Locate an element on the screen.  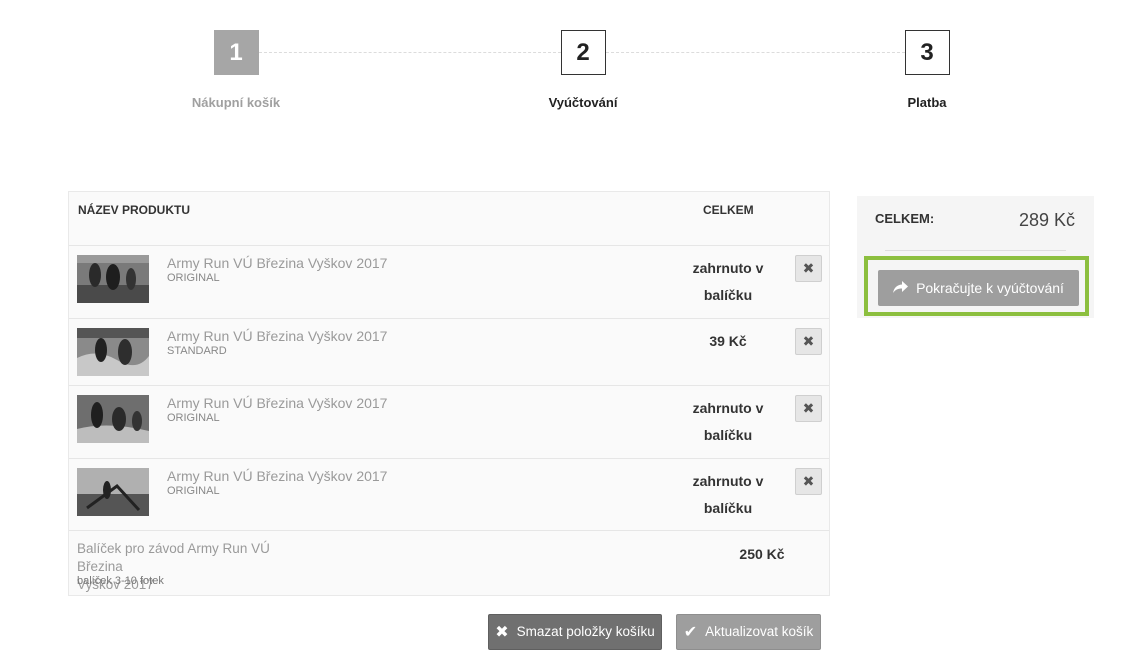
clear-cart-button: ✖ Smazat položky košíku is located at coordinates (575, 632).